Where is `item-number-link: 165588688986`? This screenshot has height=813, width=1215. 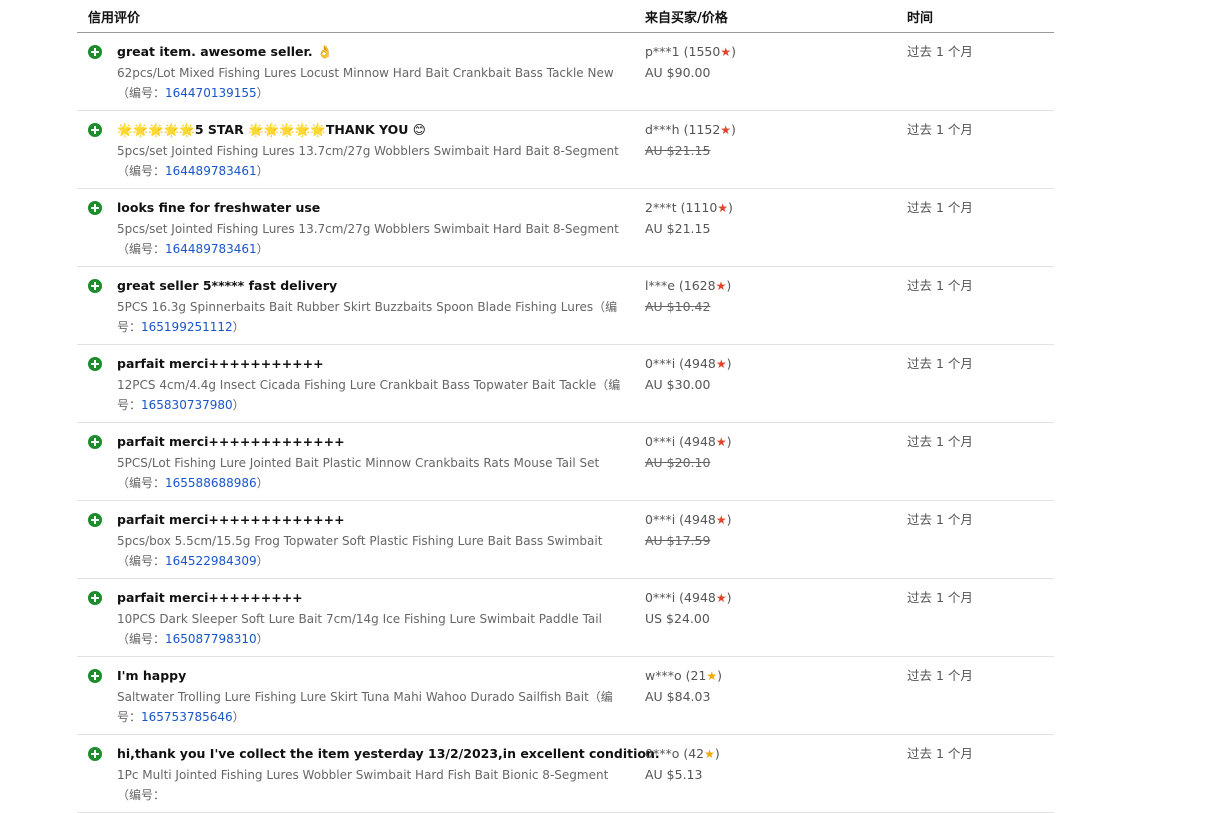
item-number-link: 165588688986 is located at coordinates (211, 483).